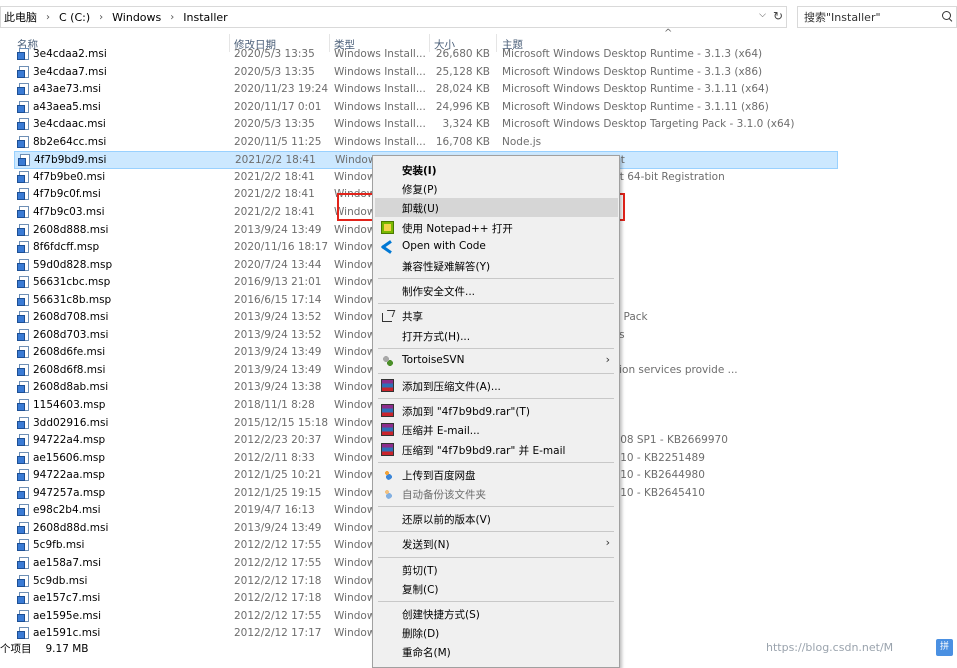 Image resolution: width=957 pixels, height=668 pixels. What do you see at coordinates (74, 17) in the screenshot?
I see `breadcrumb-drive-c: C (C:)` at bounding box center [74, 17].